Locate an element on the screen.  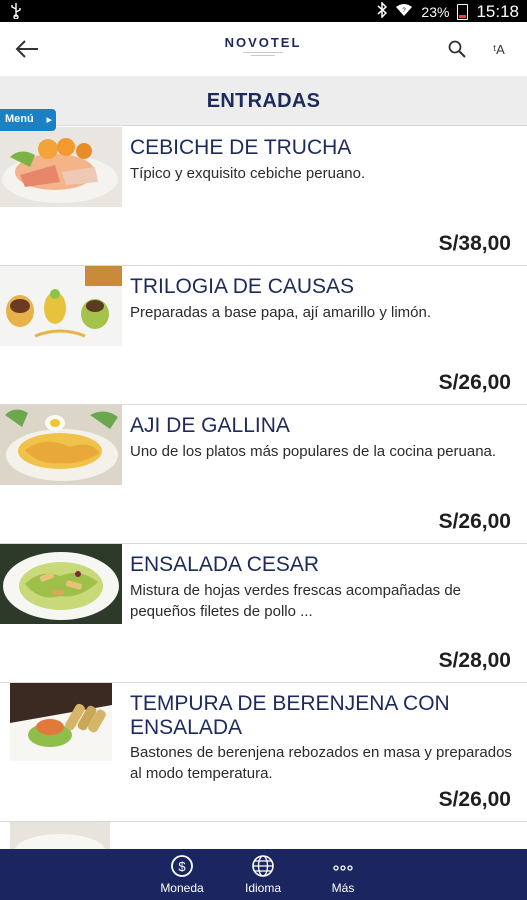
app-bar: NOVOTEL ᵗA is located at coordinates (263, 49).